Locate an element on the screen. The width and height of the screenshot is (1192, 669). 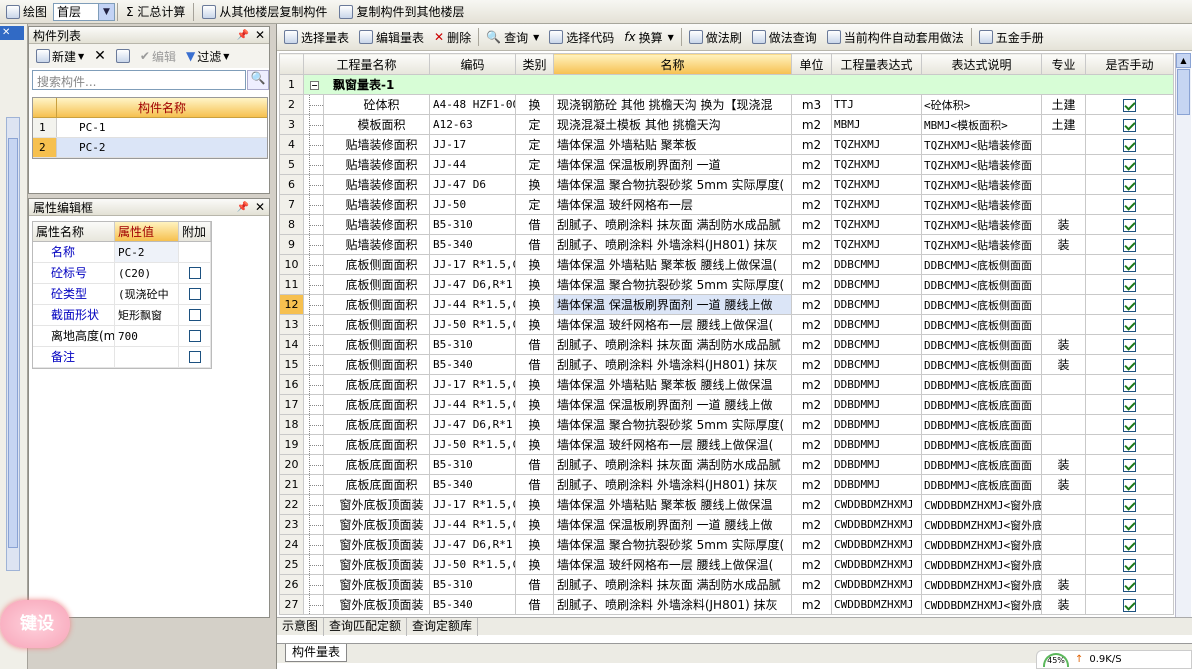
collapse-icon: − is located at coordinates (314, 85).